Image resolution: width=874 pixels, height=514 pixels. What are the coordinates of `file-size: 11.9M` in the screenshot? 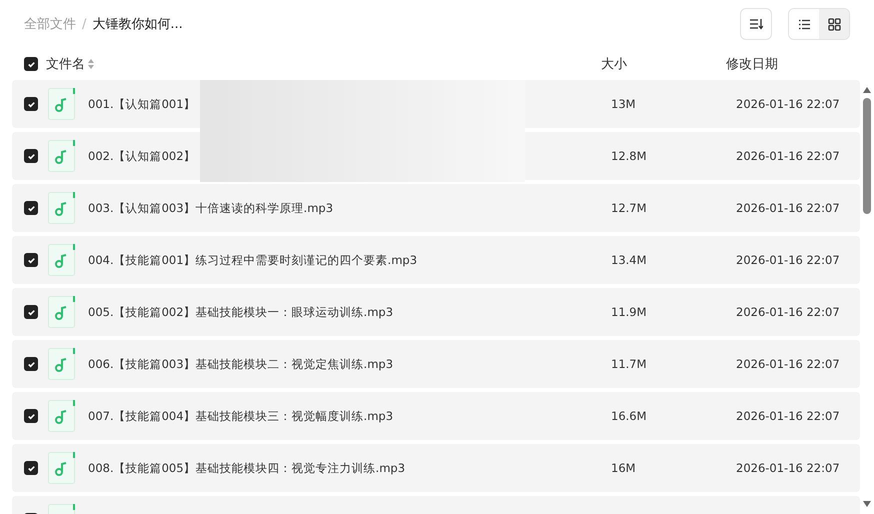 It's located at (629, 312).